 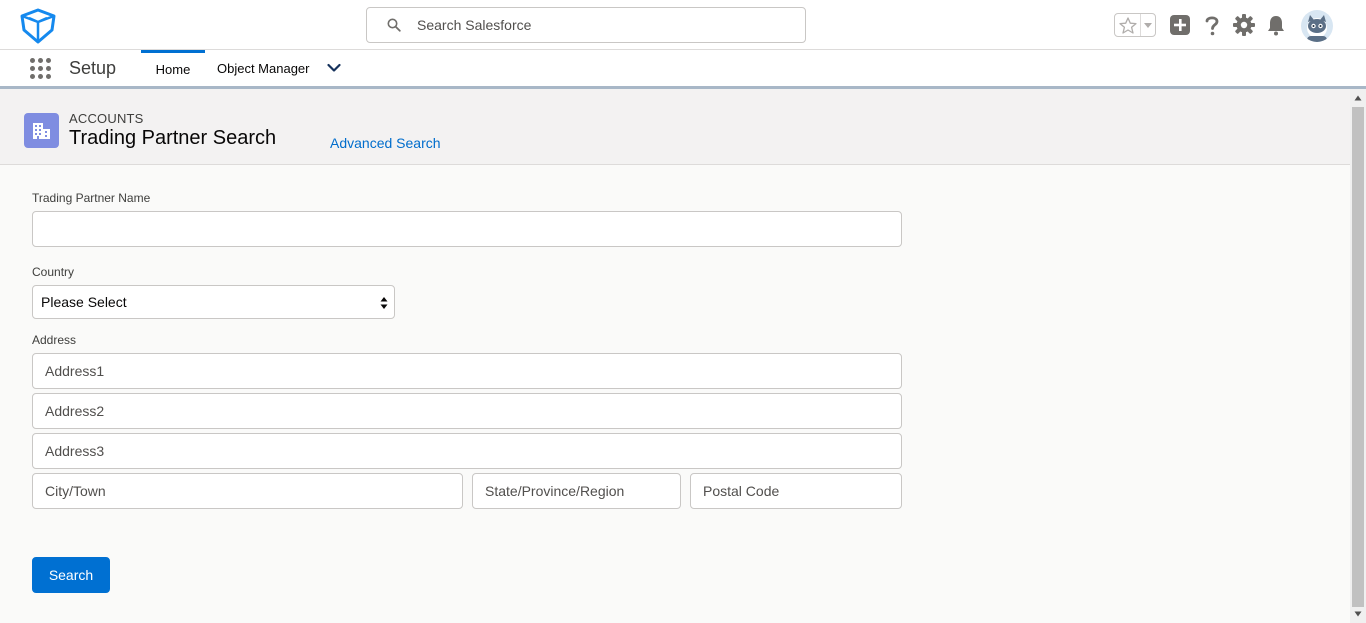 What do you see at coordinates (41, 69) in the screenshot?
I see `app-launcher-icon` at bounding box center [41, 69].